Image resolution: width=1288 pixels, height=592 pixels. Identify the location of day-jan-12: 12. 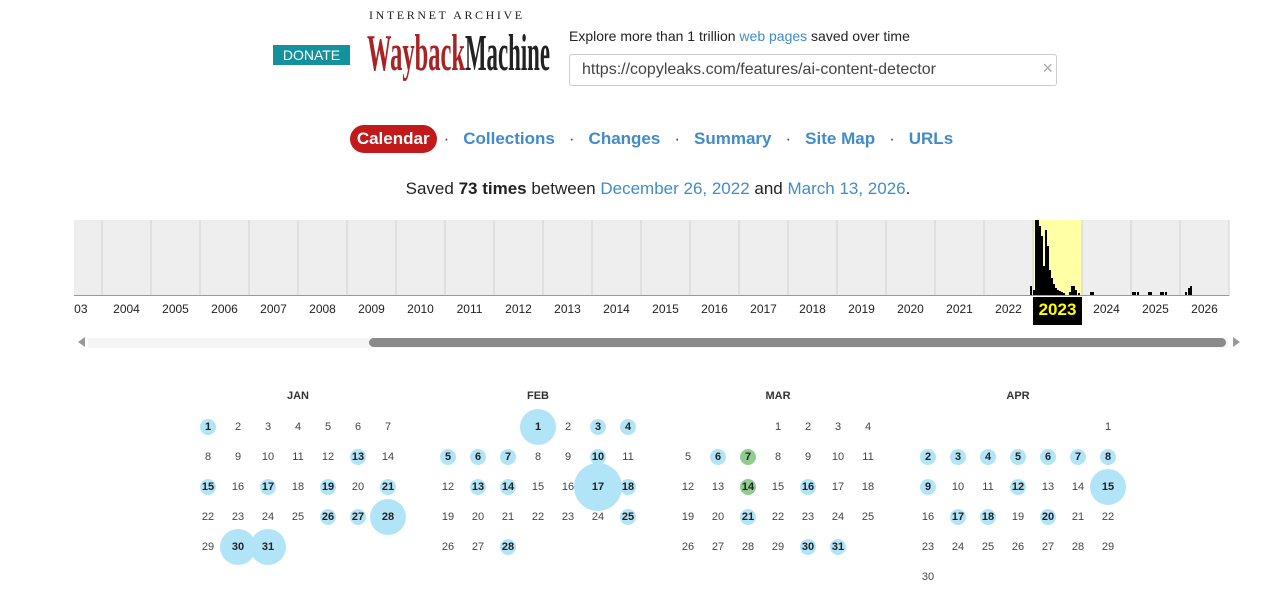
(328, 457).